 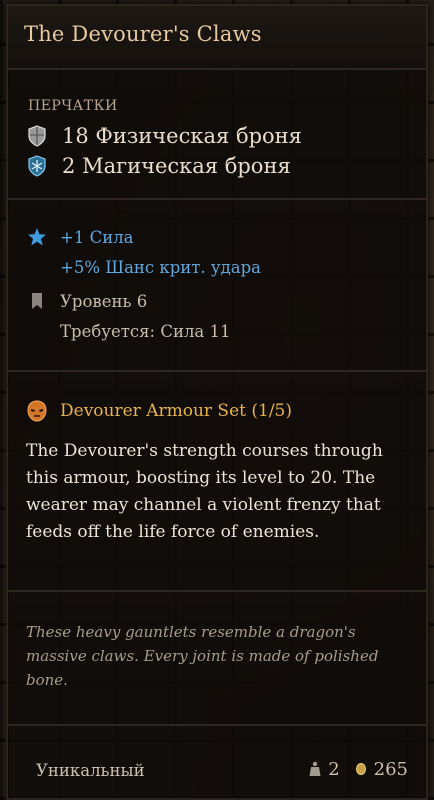 I want to click on set-title-row: Devourer Armour Set (1/5), so click(x=159, y=411).